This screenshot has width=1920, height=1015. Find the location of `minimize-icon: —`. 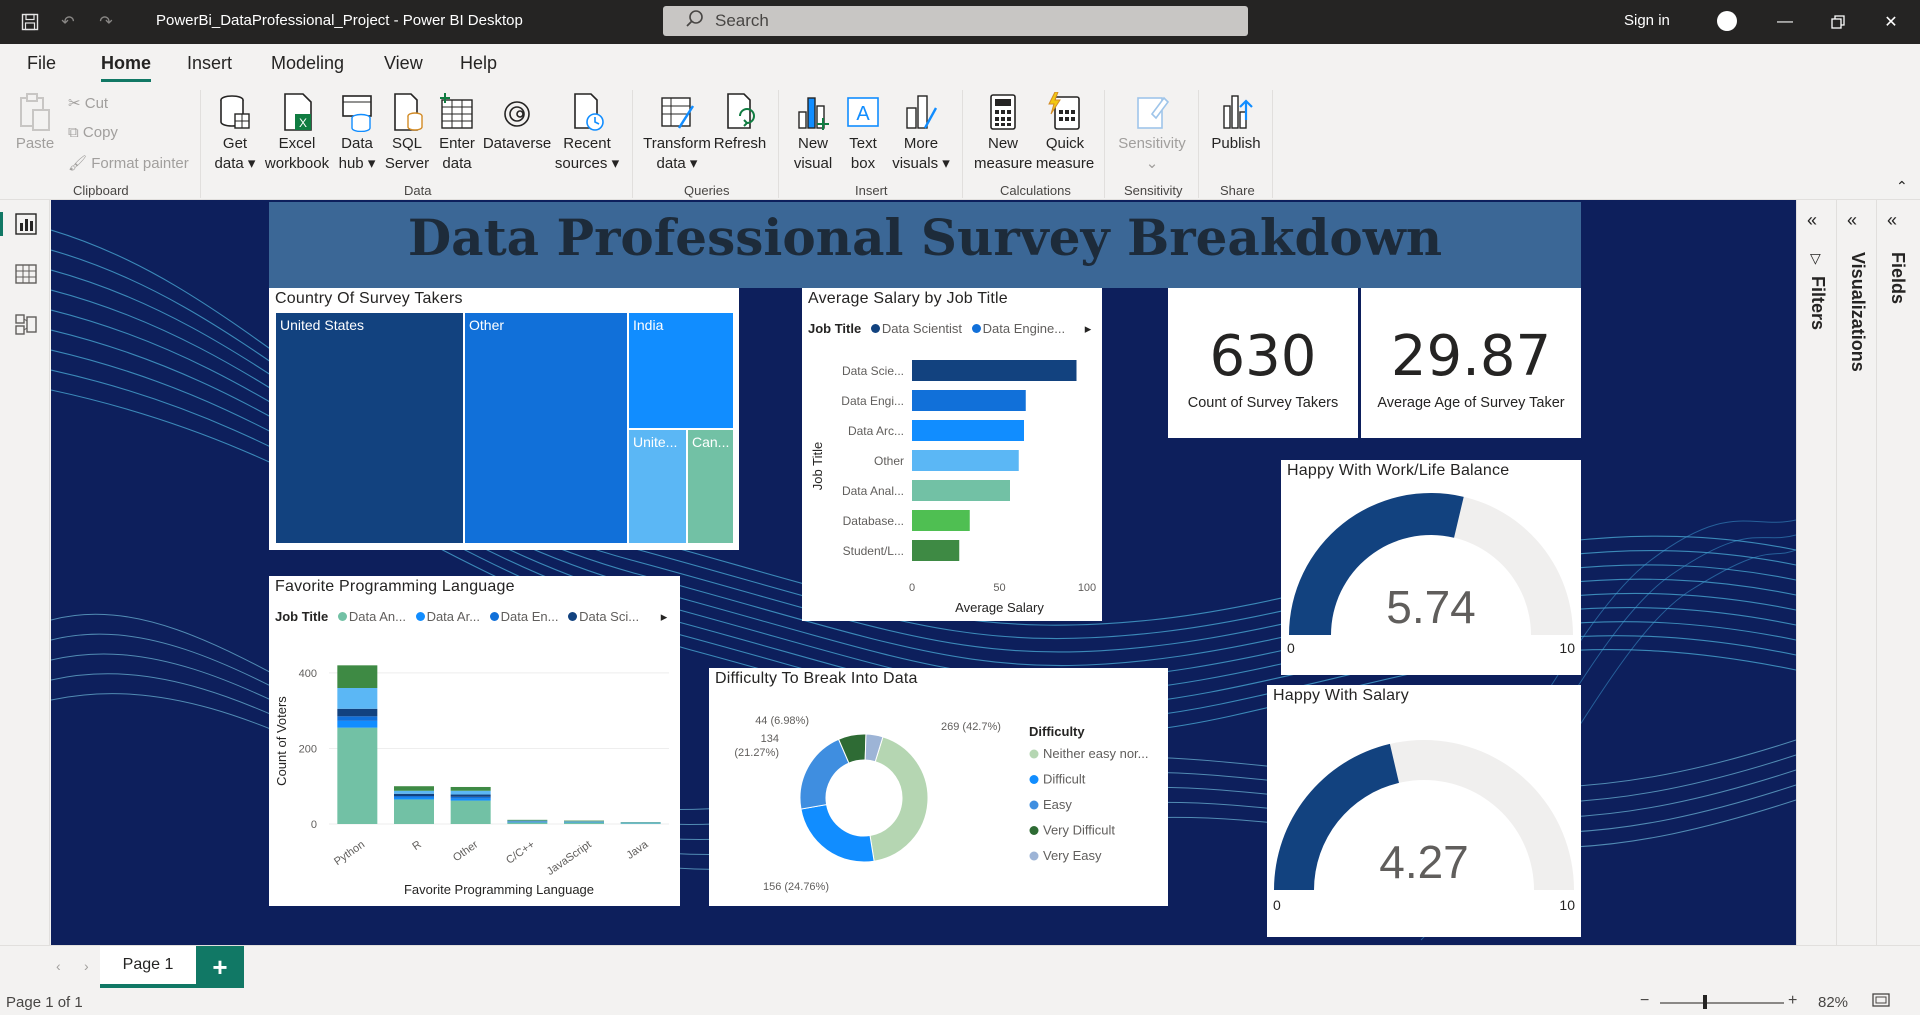

minimize-icon: — is located at coordinates (1785, 22).